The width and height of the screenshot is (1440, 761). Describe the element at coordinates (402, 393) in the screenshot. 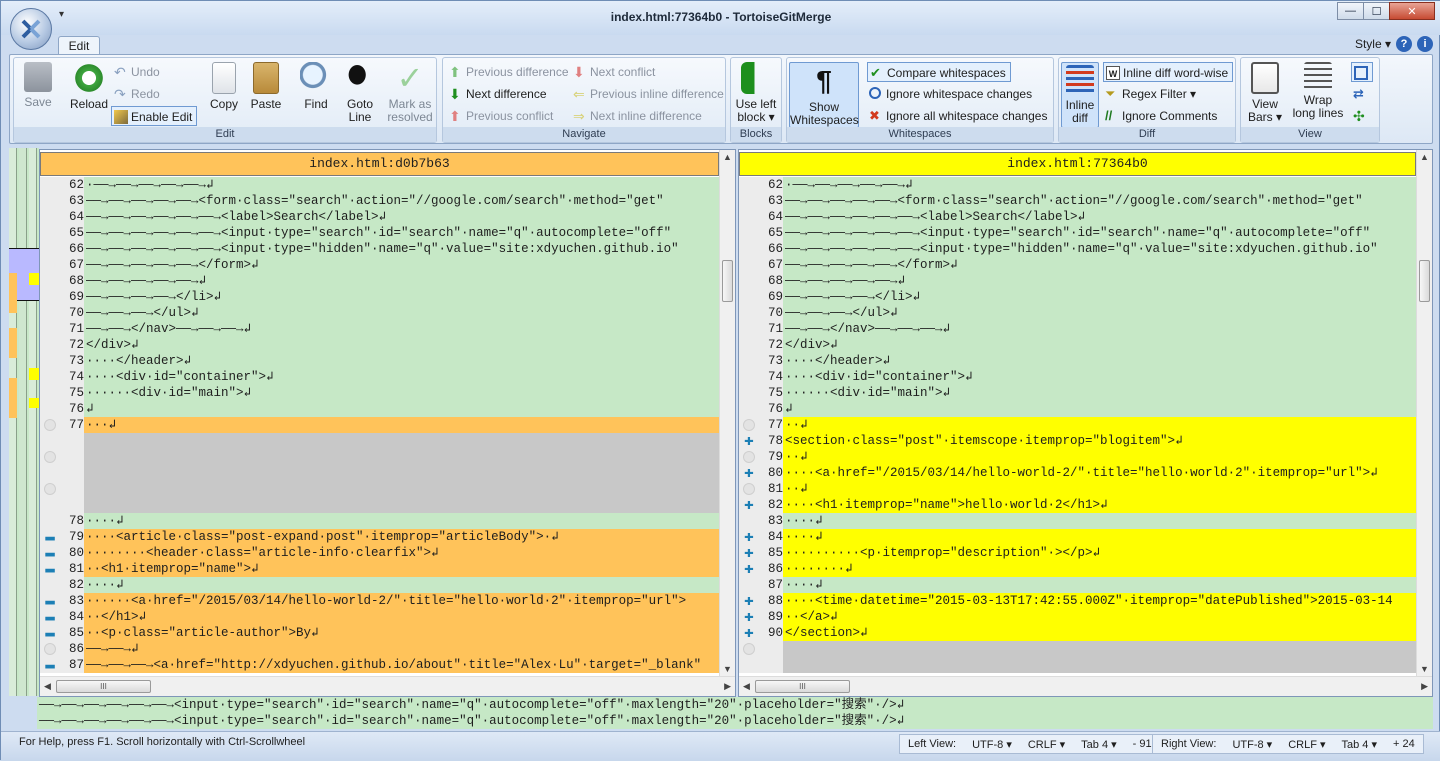

I see `line-text: ······<div·id="main">↲` at that location.